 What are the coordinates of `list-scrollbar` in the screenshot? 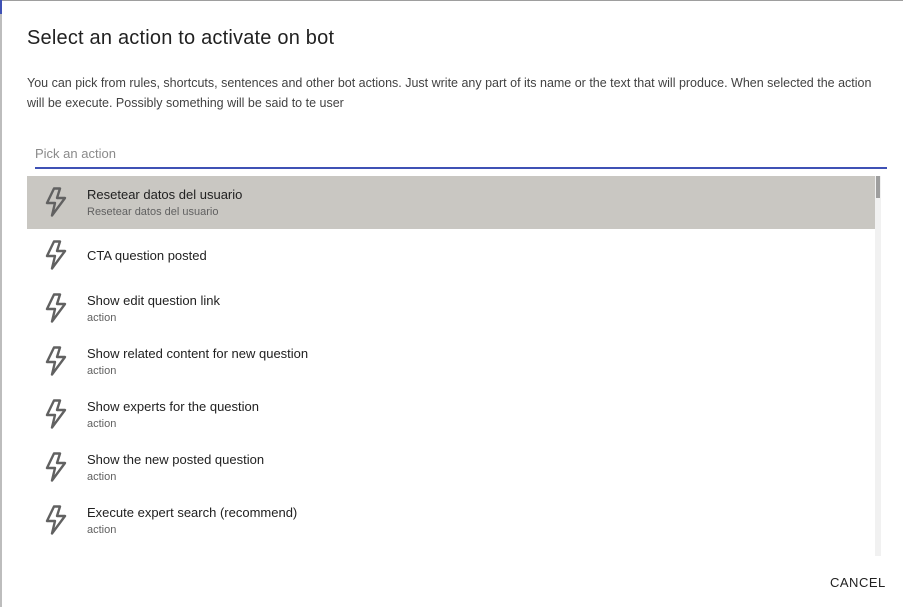 It's located at (878, 366).